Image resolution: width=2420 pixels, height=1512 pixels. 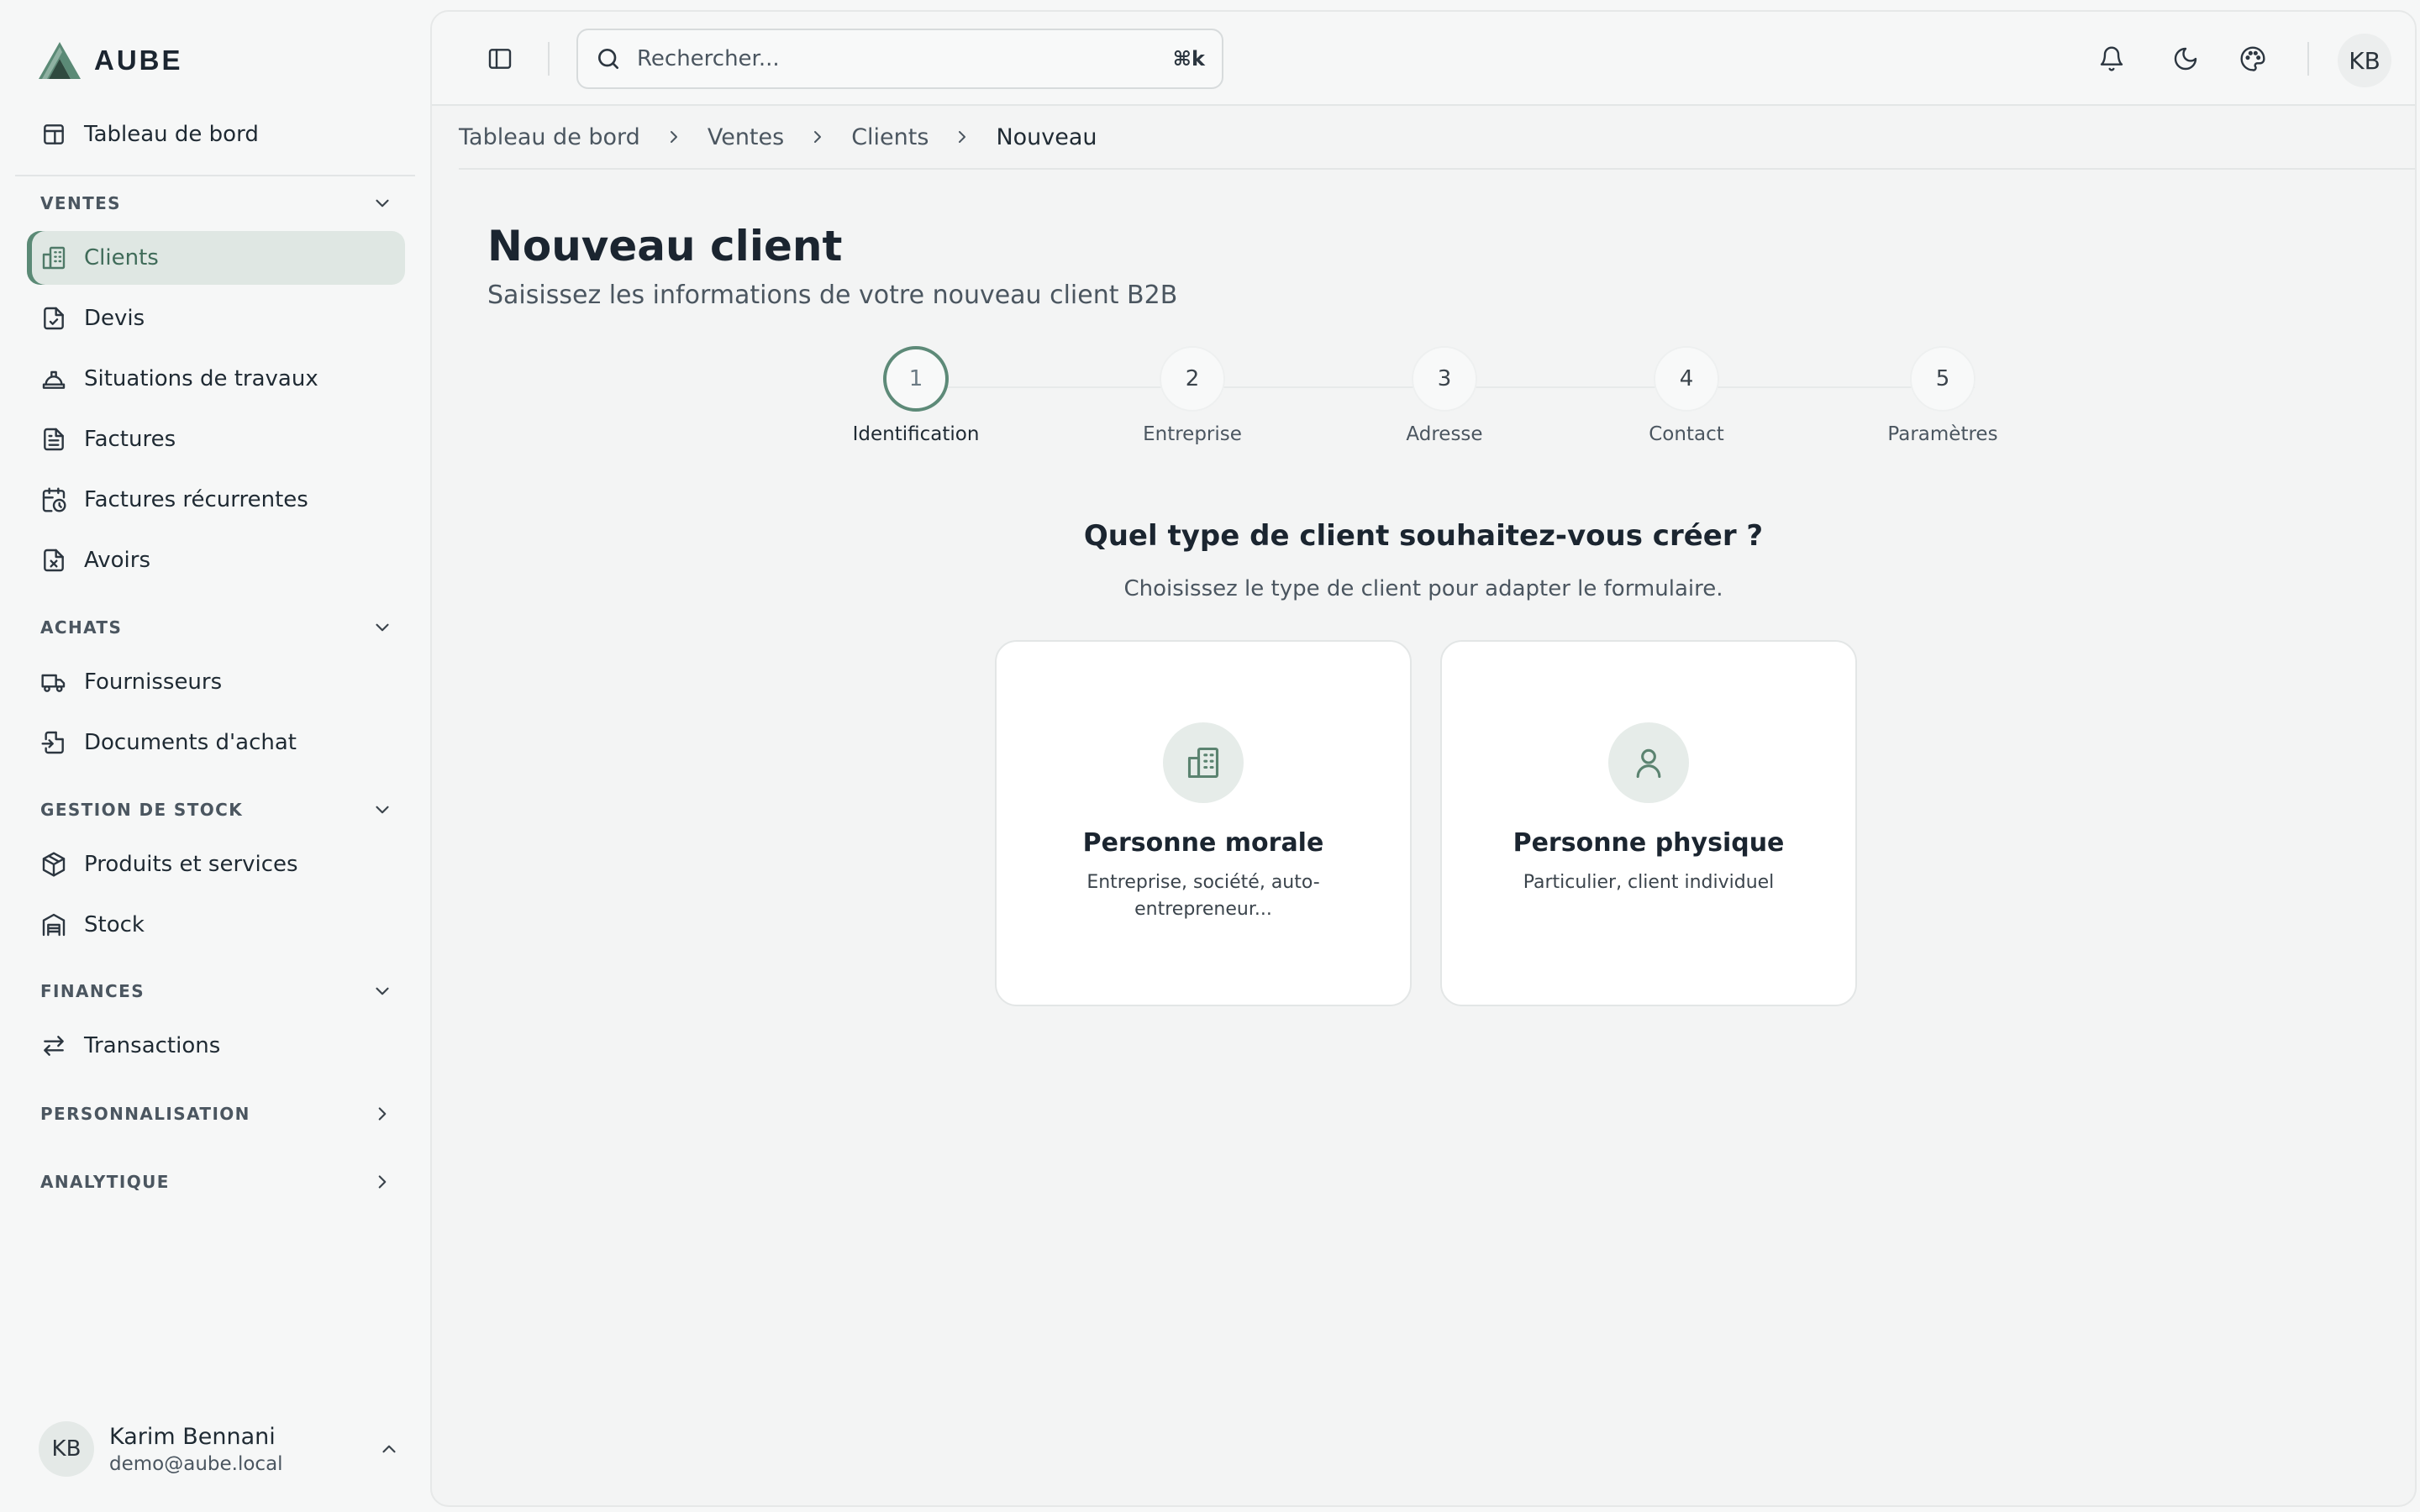 I want to click on user-info: Karim Bennani demo@aube.local, so click(x=236, y=1449).